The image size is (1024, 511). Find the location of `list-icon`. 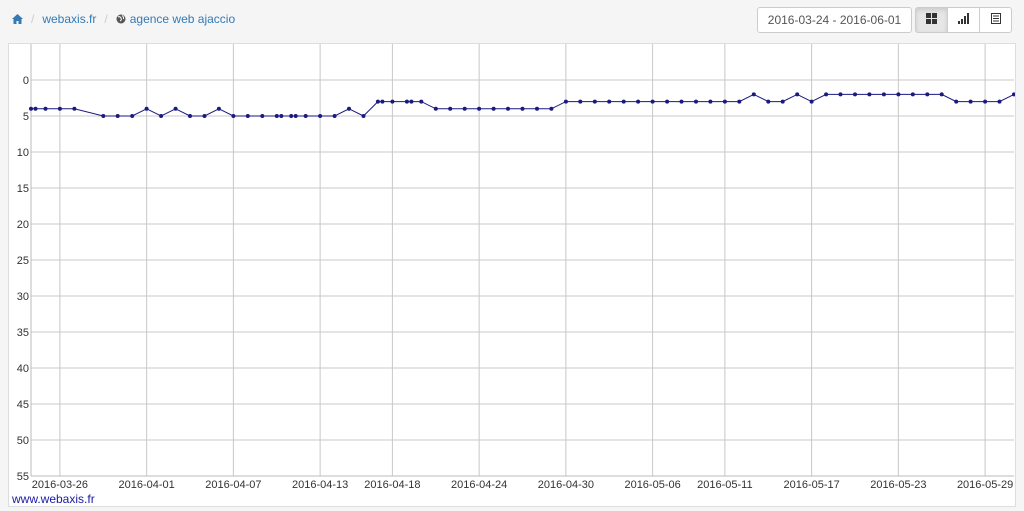

list-icon is located at coordinates (995, 20).